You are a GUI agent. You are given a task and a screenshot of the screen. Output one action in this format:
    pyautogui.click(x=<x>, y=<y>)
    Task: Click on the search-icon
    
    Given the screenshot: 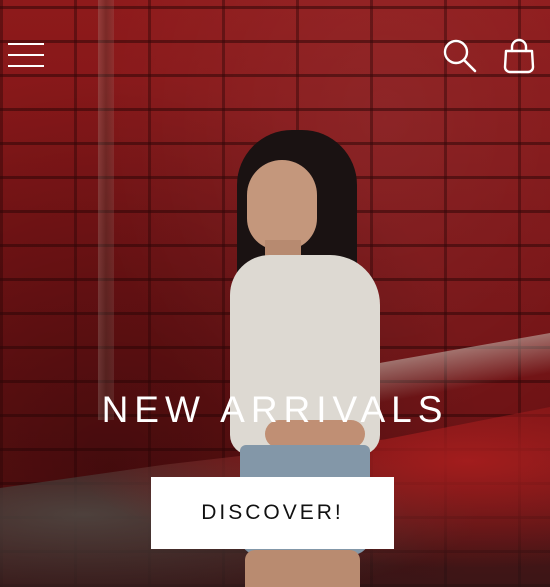 What is the action you would take?
    pyautogui.click(x=460, y=56)
    